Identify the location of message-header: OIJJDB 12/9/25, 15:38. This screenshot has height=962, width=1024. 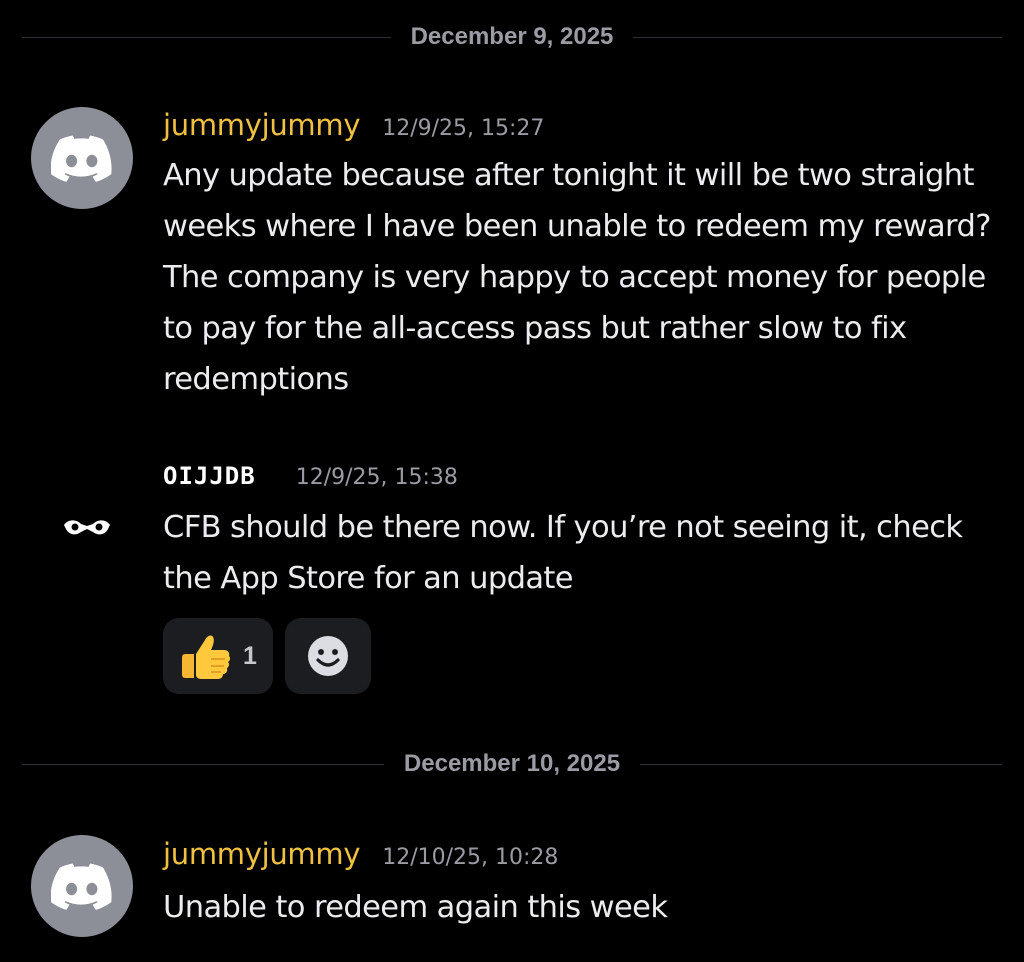
(310, 476).